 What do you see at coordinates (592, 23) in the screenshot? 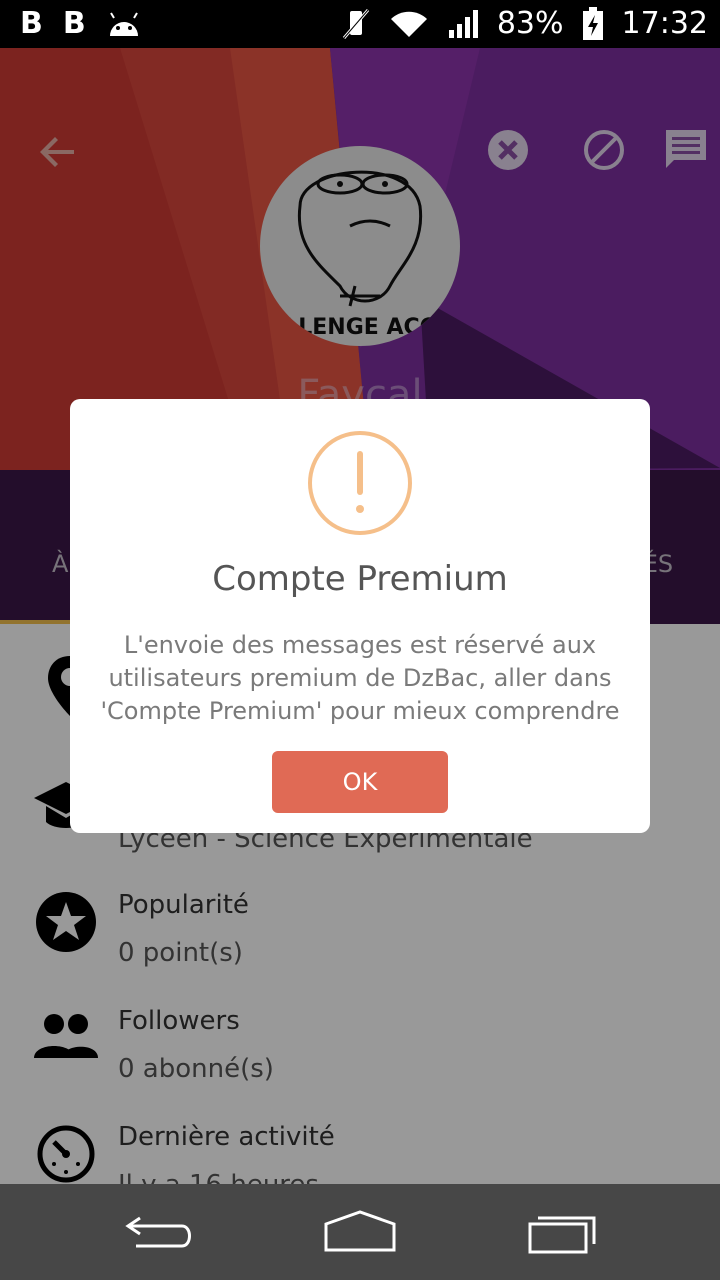
I see `battery-charging-icon` at bounding box center [592, 23].